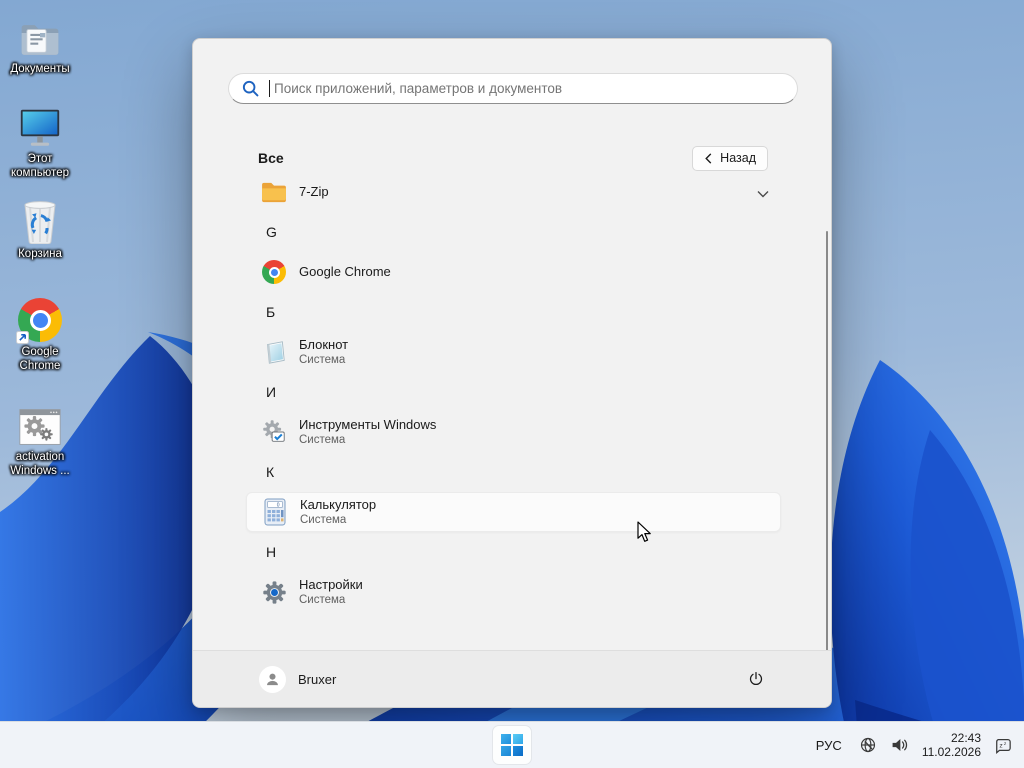 The height and width of the screenshot is (768, 1024). I want to click on app-list-item-notepad: Блокнот Система, so click(513, 352).